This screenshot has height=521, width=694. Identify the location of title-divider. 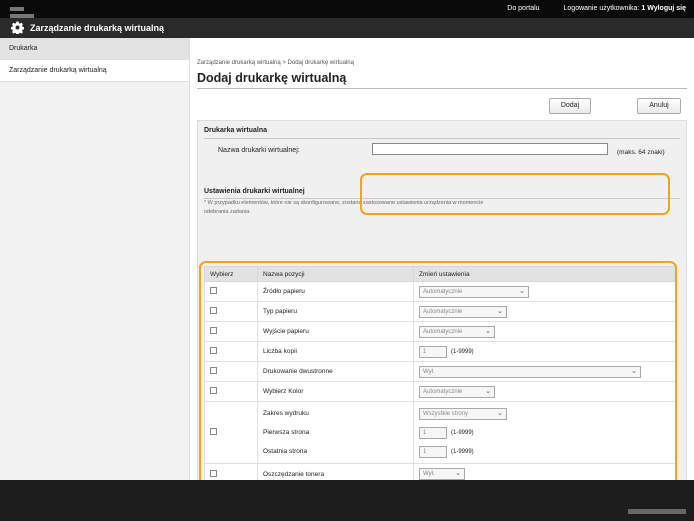
(442, 88).